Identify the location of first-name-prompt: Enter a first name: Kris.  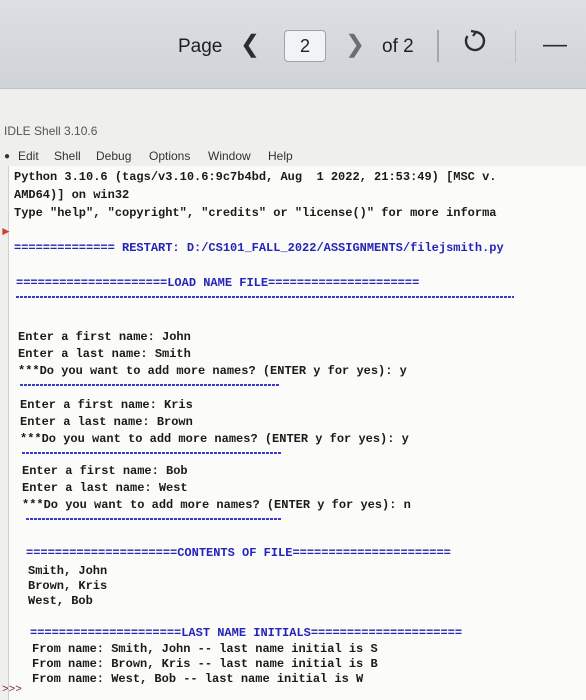
(106, 405).